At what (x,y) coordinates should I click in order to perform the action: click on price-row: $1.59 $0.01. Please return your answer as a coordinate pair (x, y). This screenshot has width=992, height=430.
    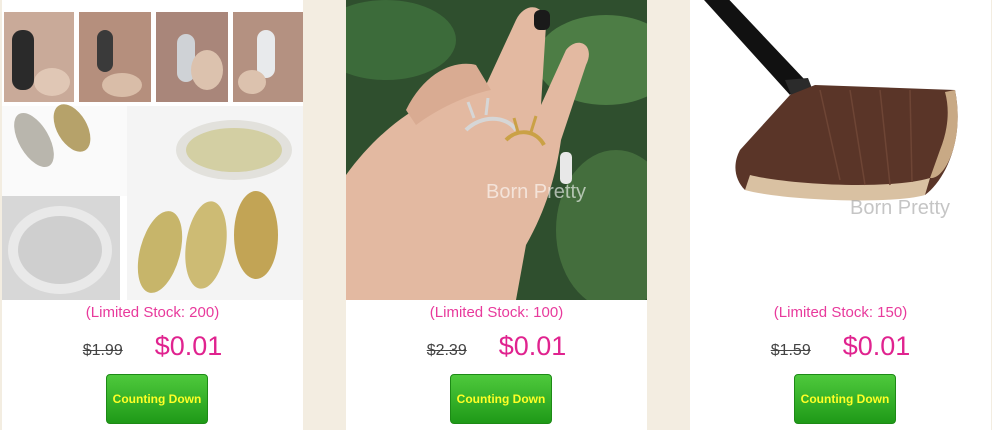
    Looking at the image, I should click on (840, 346).